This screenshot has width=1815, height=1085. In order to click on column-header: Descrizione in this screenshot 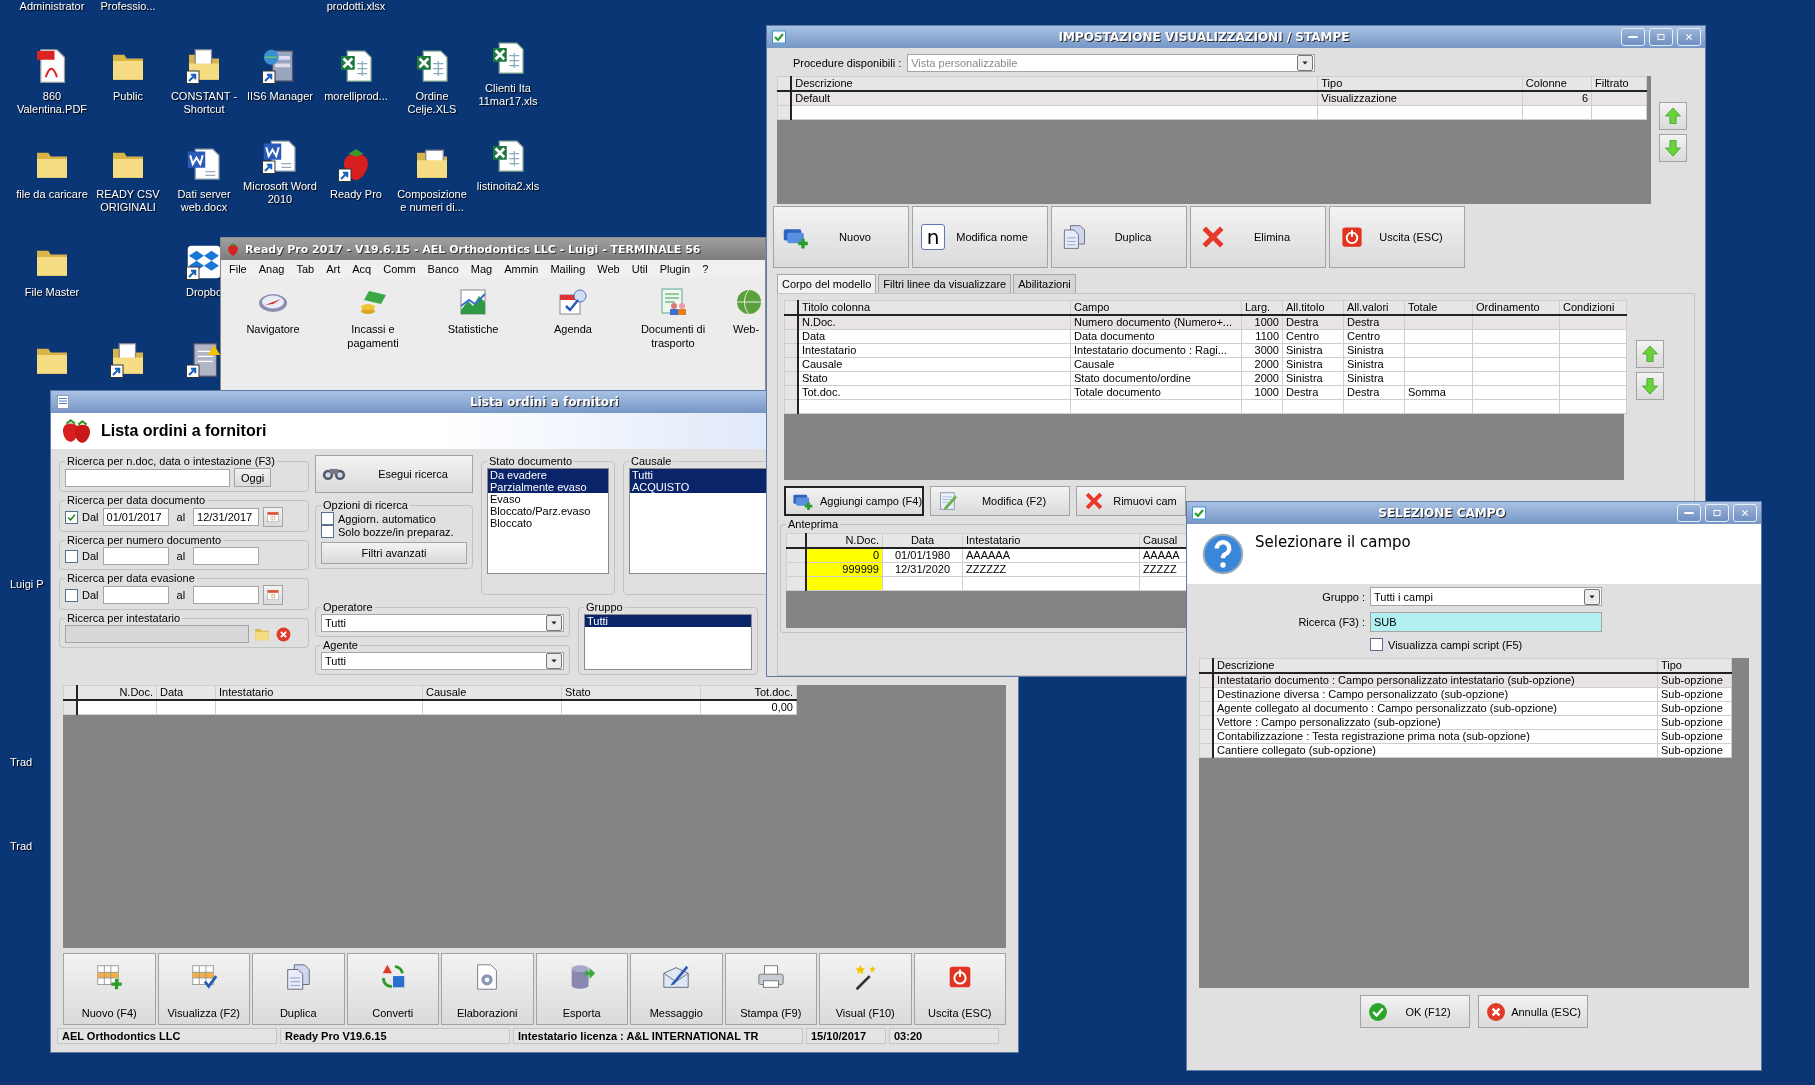, I will do `click(1435, 665)`.